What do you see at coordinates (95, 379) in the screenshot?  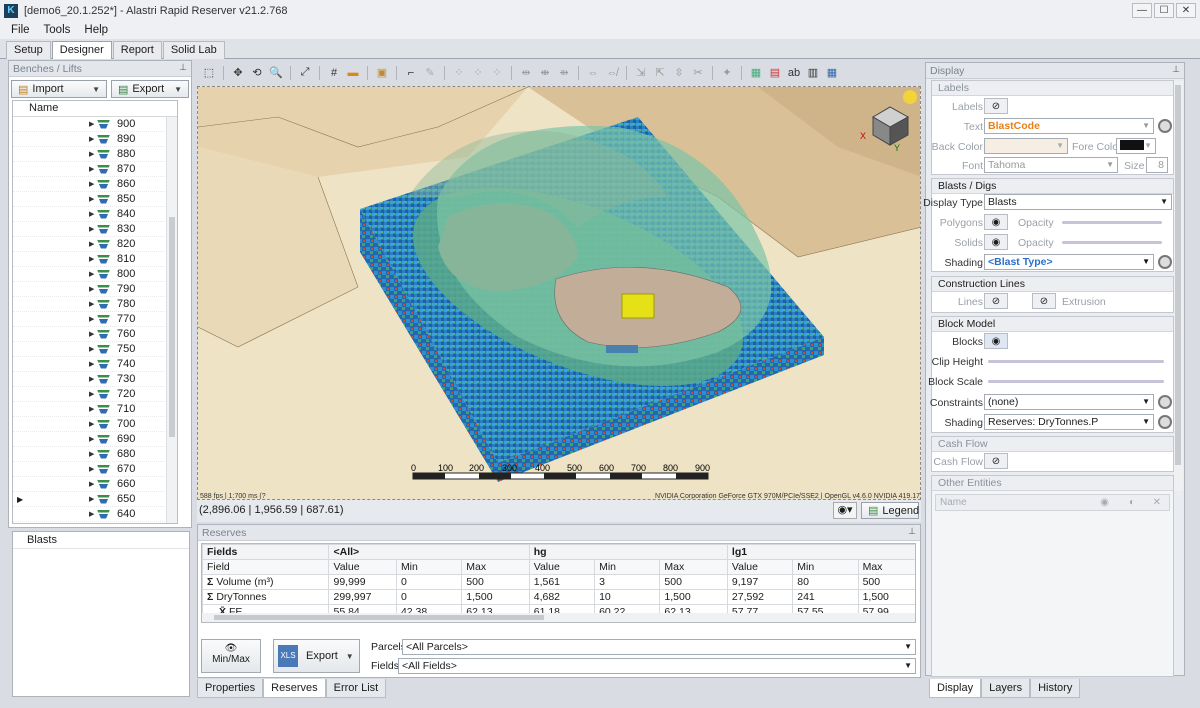 I see `bench-row: ▶ 730` at bounding box center [95, 379].